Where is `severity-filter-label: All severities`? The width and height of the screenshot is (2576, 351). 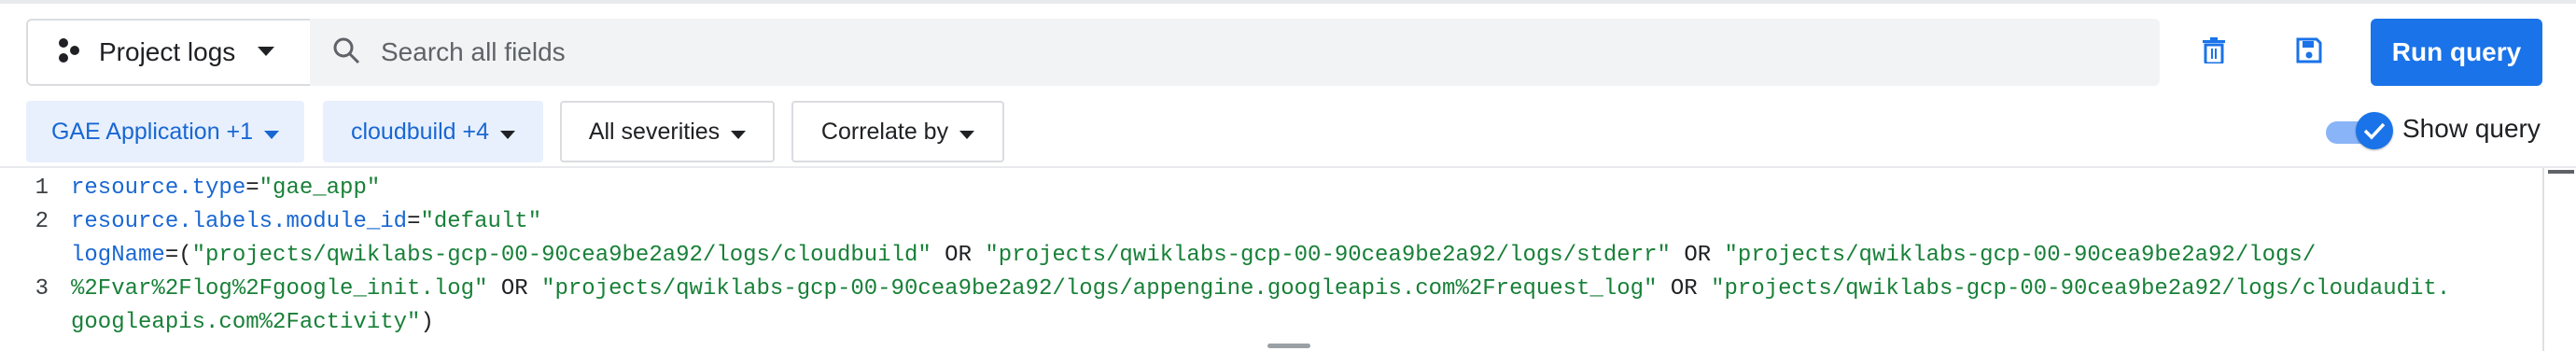
severity-filter-label: All severities is located at coordinates (654, 131).